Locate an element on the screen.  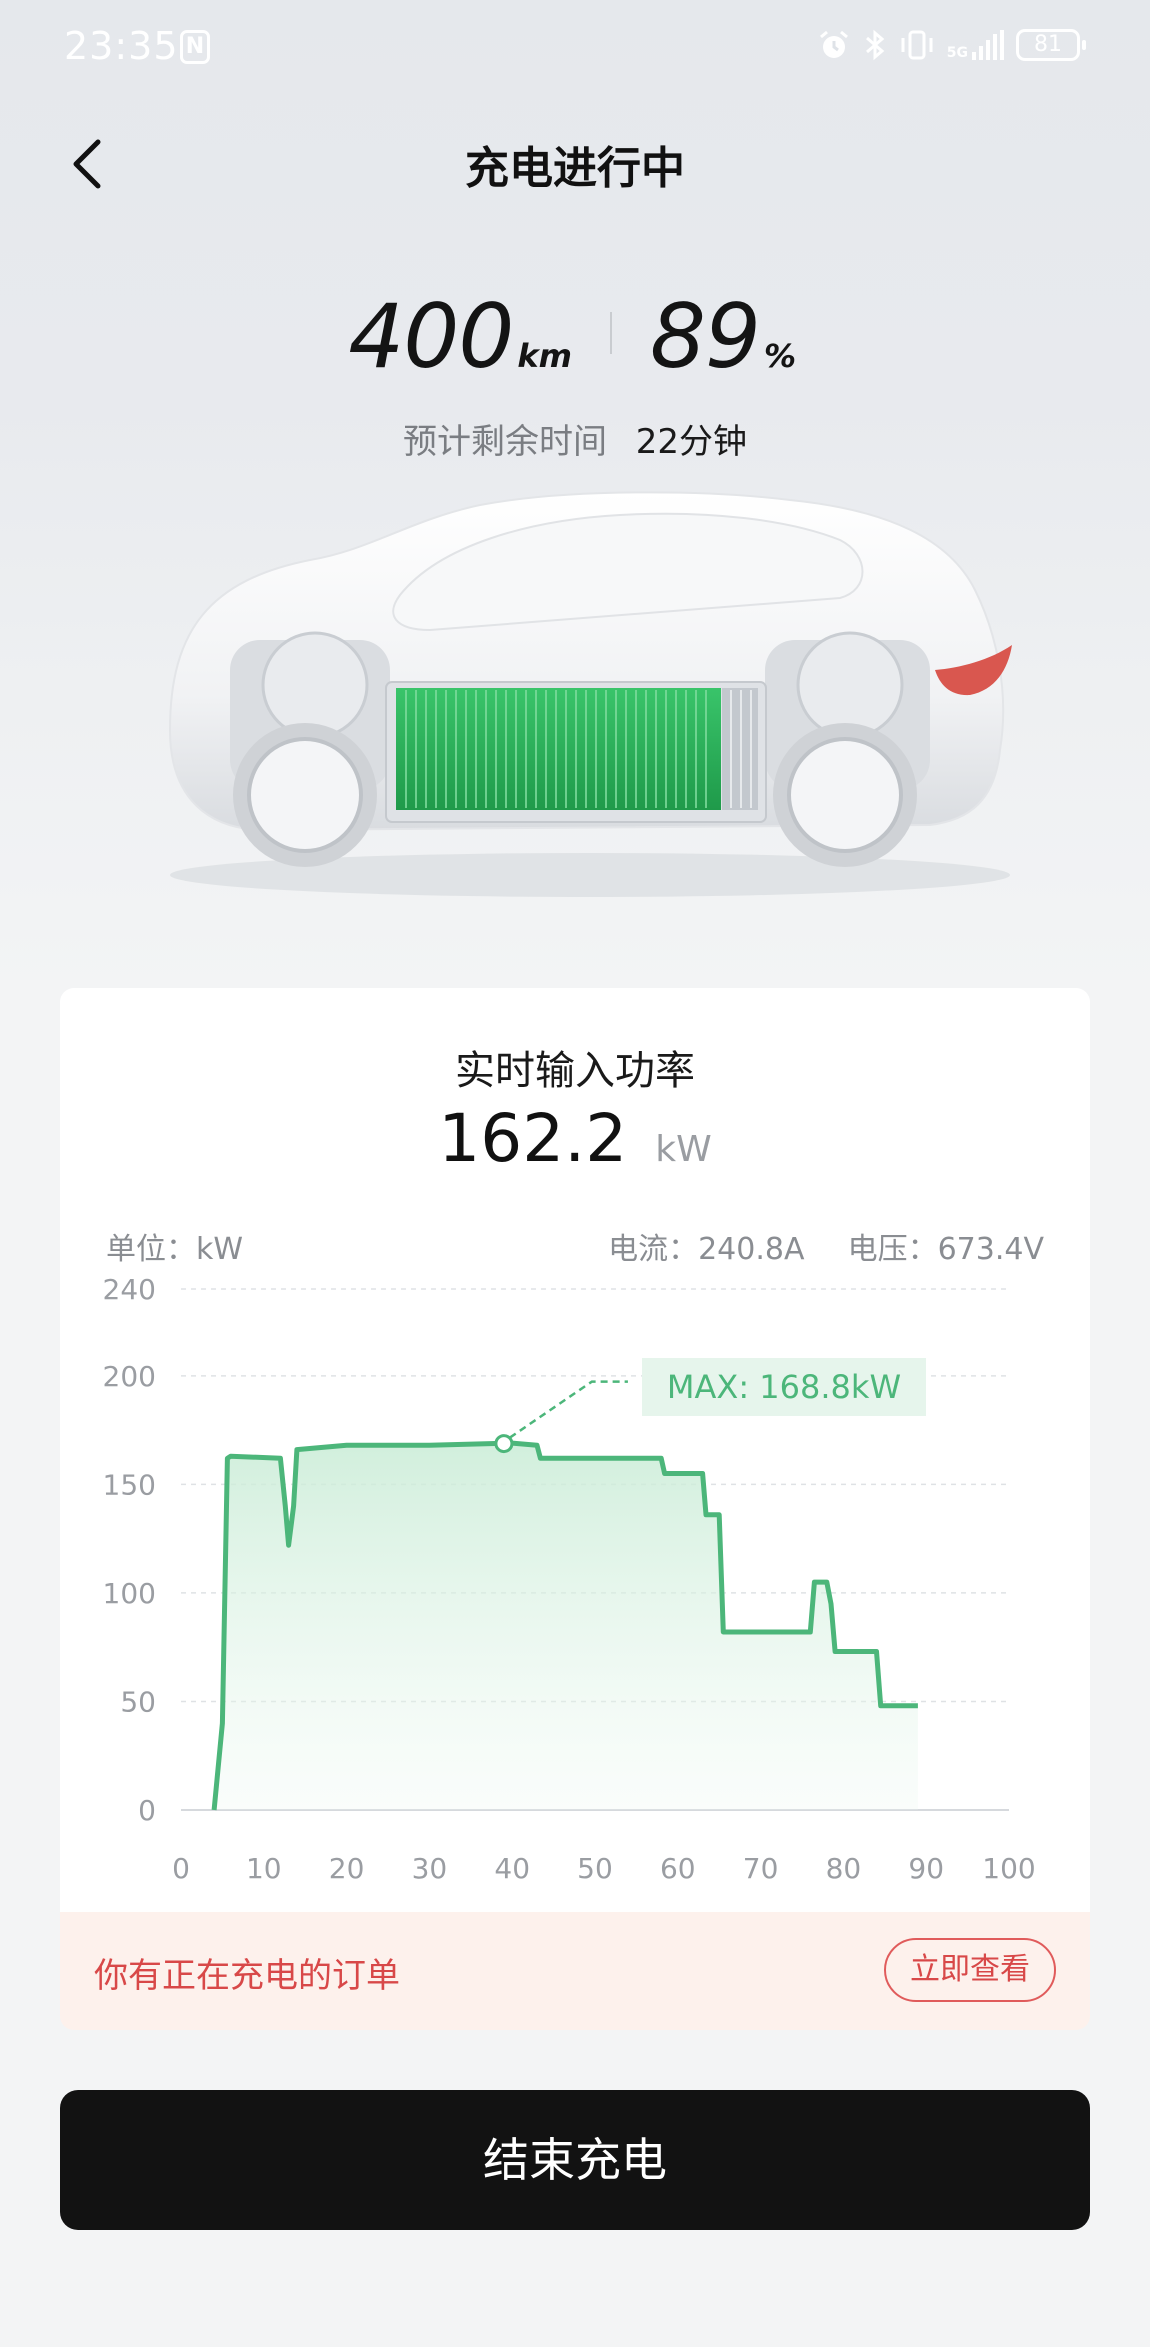
charge-stats: 400 km 89 % is located at coordinates (575, 332).